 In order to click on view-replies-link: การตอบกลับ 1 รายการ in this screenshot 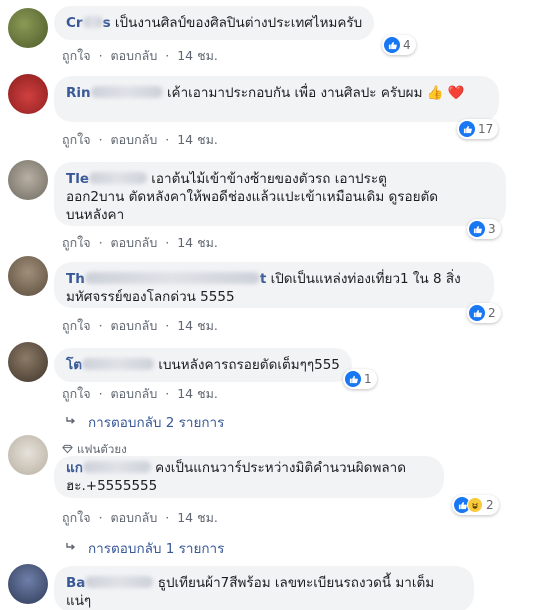, I will do `click(145, 548)`.